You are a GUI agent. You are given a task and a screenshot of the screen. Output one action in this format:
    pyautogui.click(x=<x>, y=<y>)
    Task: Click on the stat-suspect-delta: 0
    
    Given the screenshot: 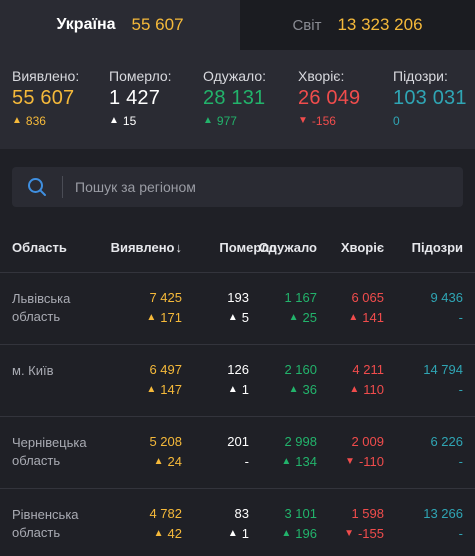 What is the action you would take?
    pyautogui.click(x=430, y=121)
    